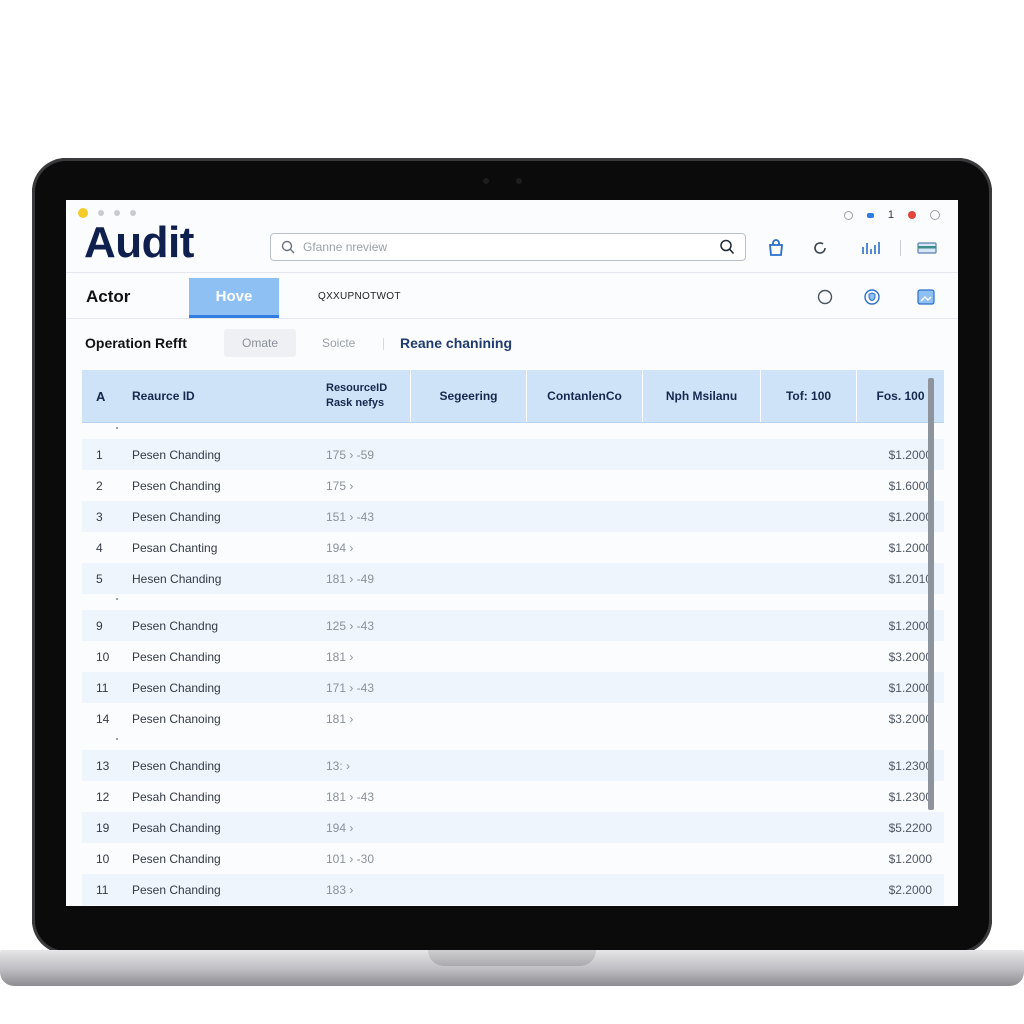 The image size is (1024, 1024). What do you see at coordinates (456, 343) in the screenshot?
I see `filter-link: Reane chanining` at bounding box center [456, 343].